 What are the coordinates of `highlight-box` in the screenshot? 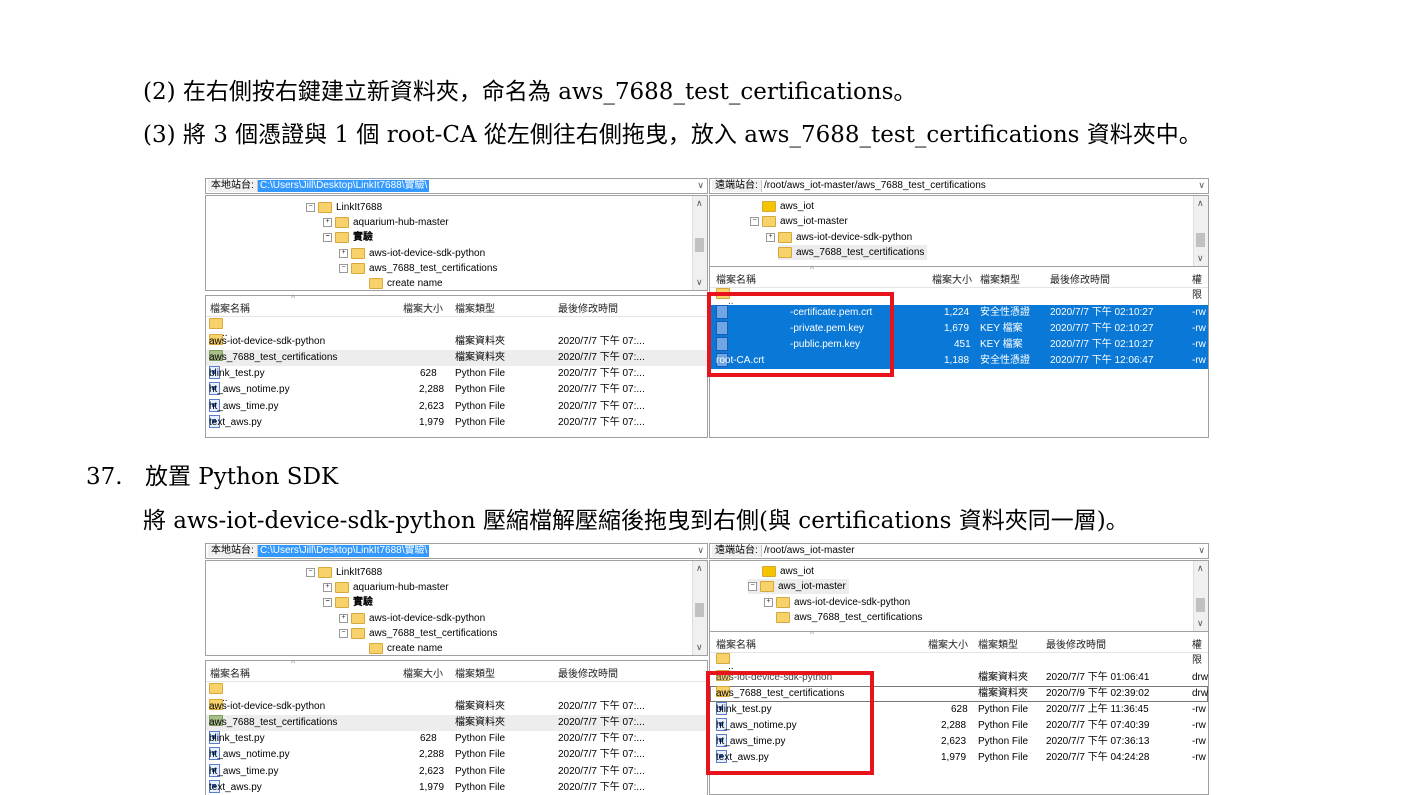 It's located at (790, 723).